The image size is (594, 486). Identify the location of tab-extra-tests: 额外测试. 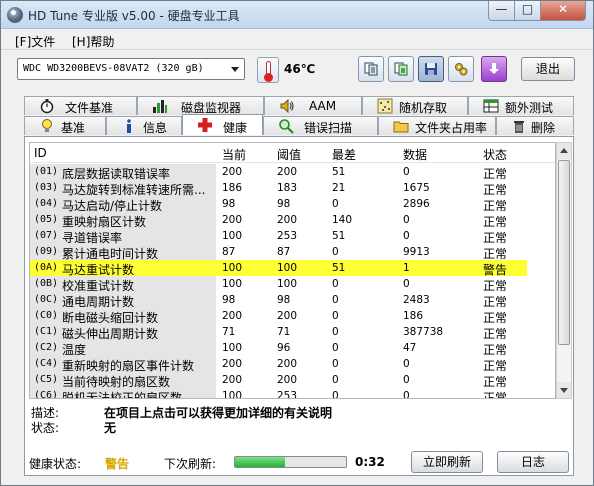
(521, 105).